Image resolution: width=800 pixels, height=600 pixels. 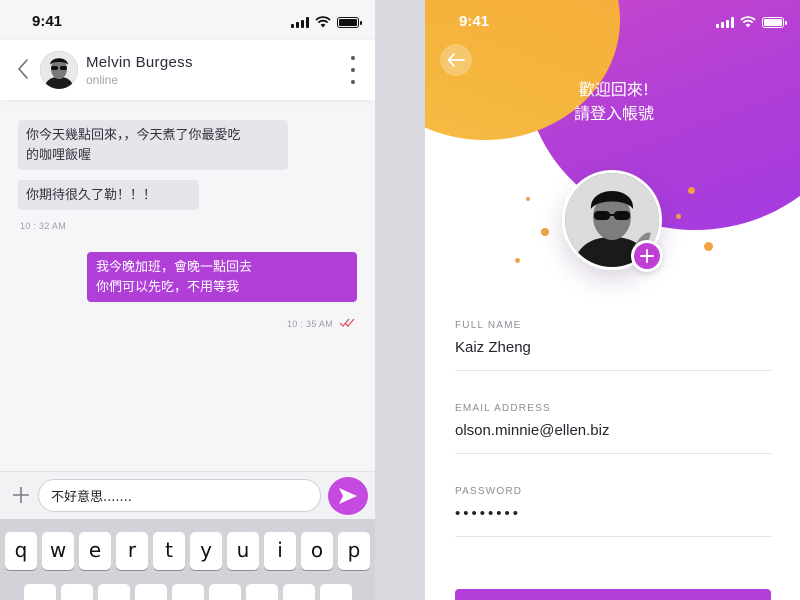 What do you see at coordinates (95, 551) in the screenshot?
I see `key-e: e` at bounding box center [95, 551].